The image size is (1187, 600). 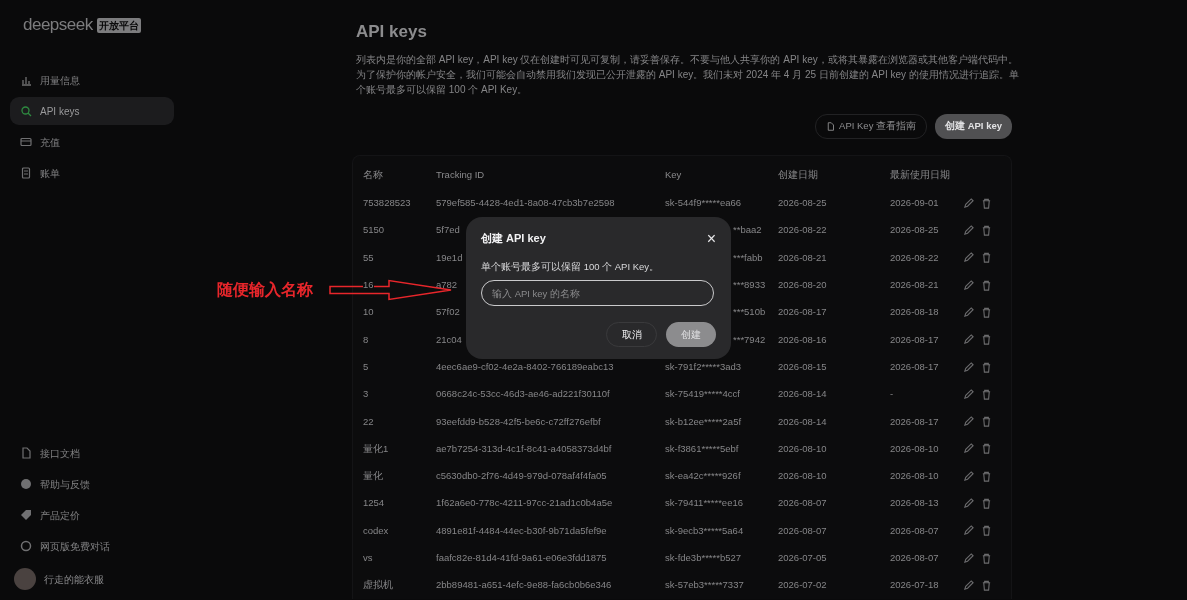 What do you see at coordinates (597, 293) in the screenshot?
I see `name-input: 输入 API key 的名称` at bounding box center [597, 293].